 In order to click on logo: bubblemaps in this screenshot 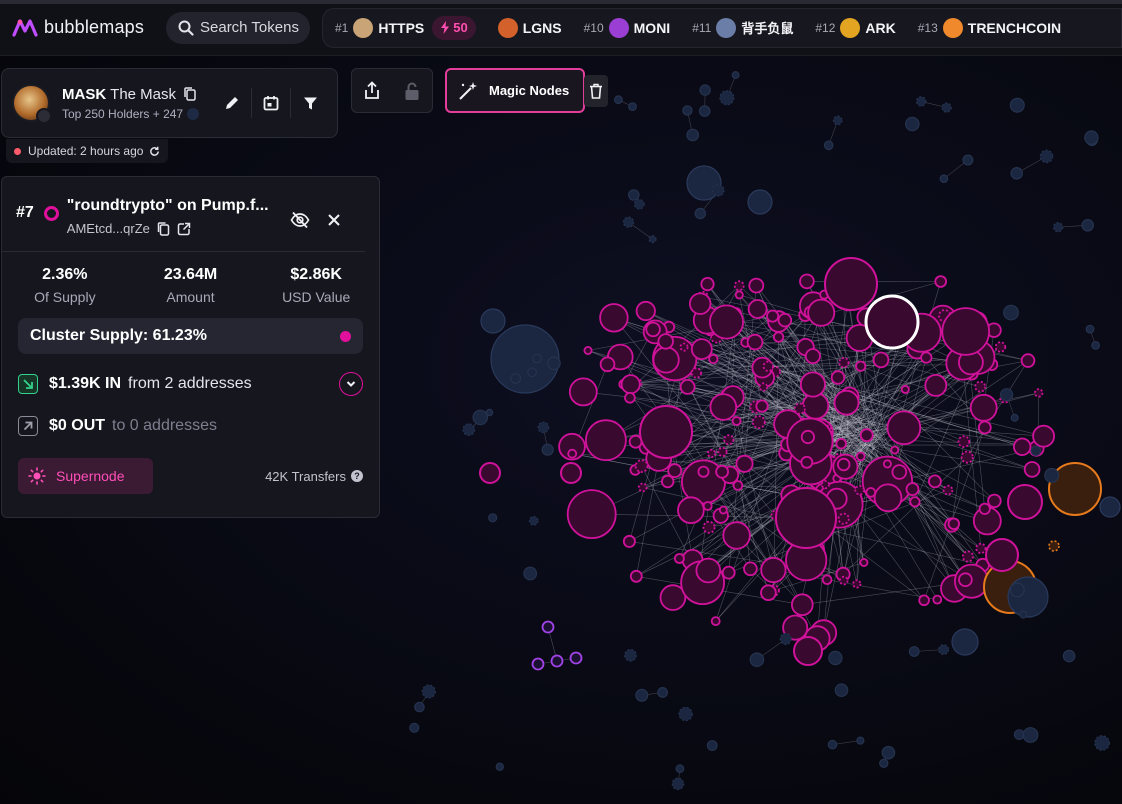, I will do `click(82, 27)`.